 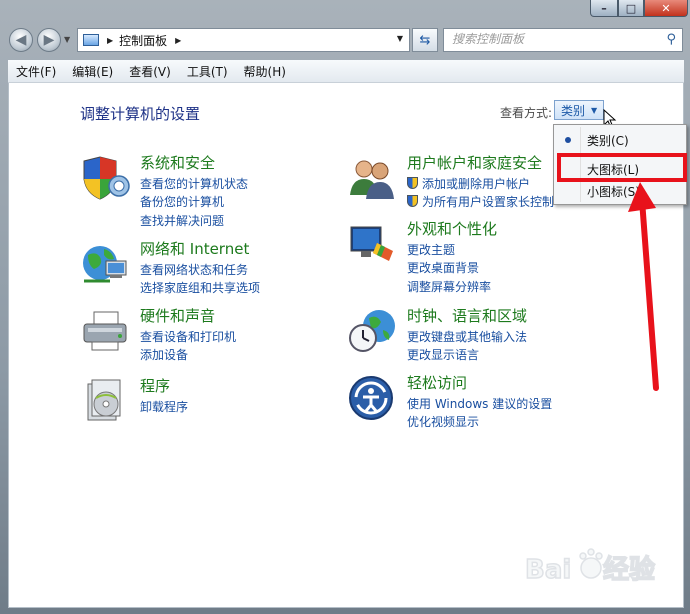 What do you see at coordinates (573, 110) in the screenshot?
I see `view-by-value: 类别` at bounding box center [573, 110].